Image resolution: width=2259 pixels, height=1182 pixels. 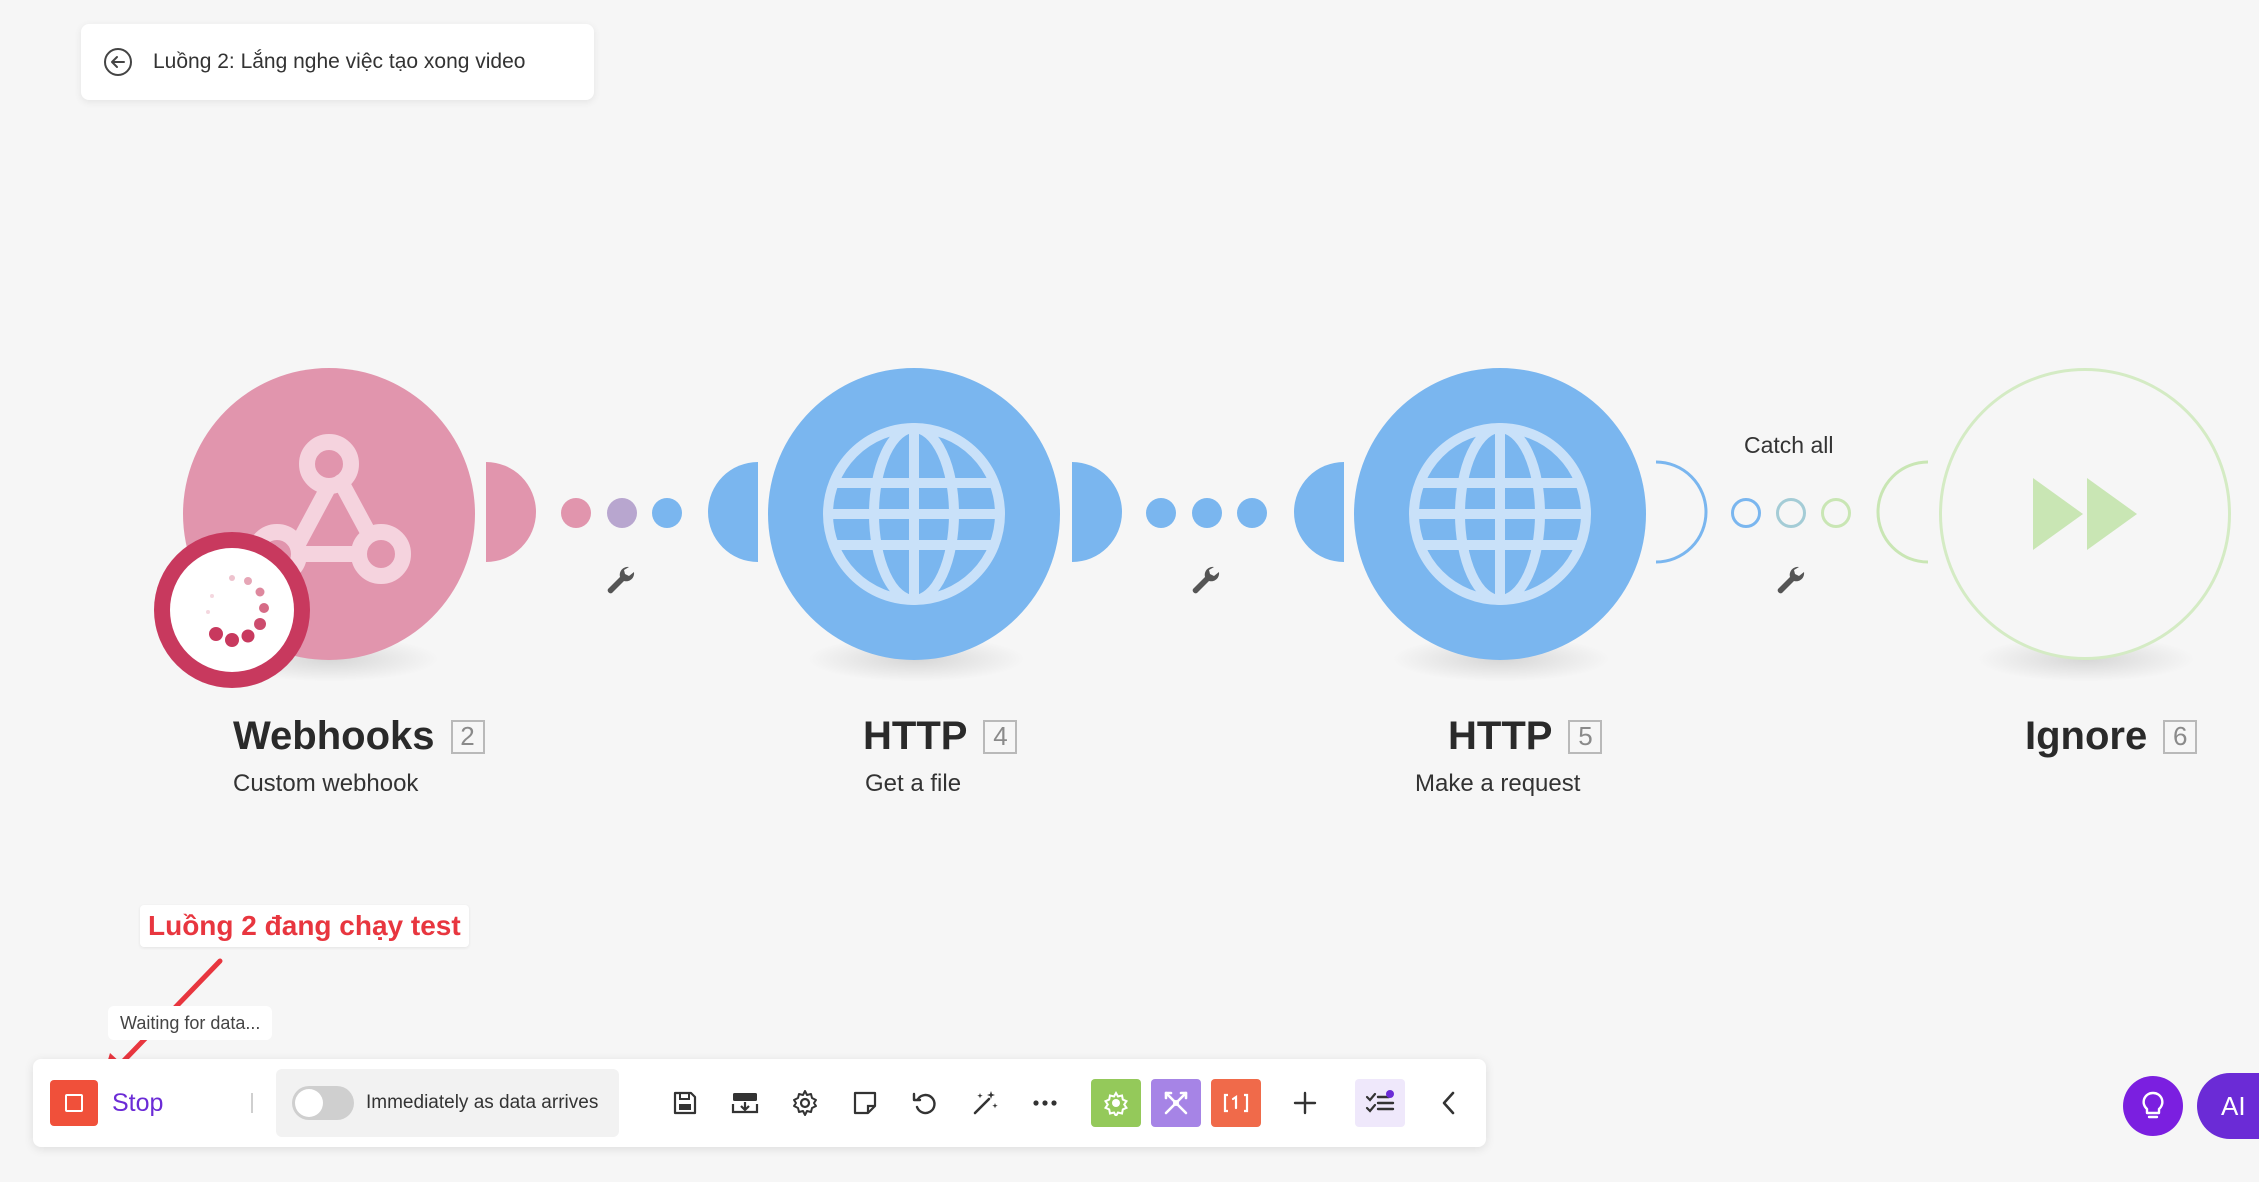 I want to click on module-id-badge: 2, so click(x=467, y=736).